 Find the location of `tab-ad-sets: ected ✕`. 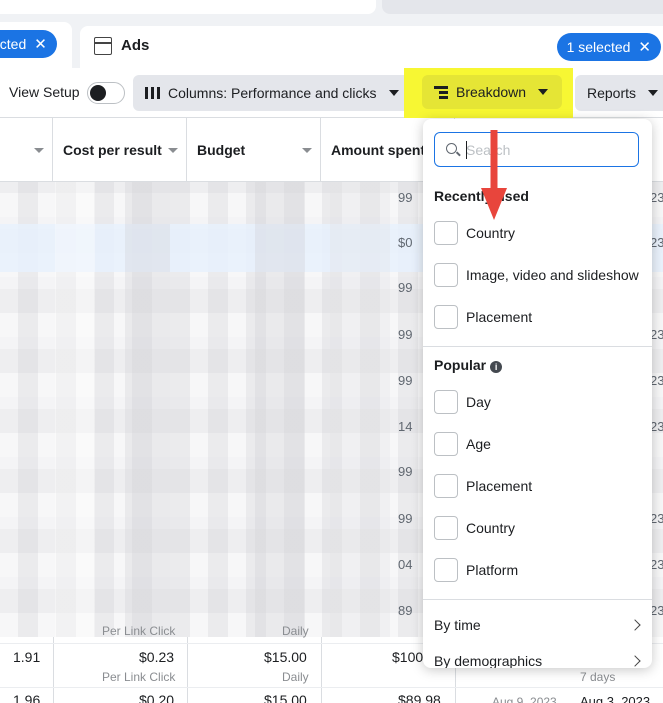

tab-ad-sets: ected ✕ is located at coordinates (36, 45).